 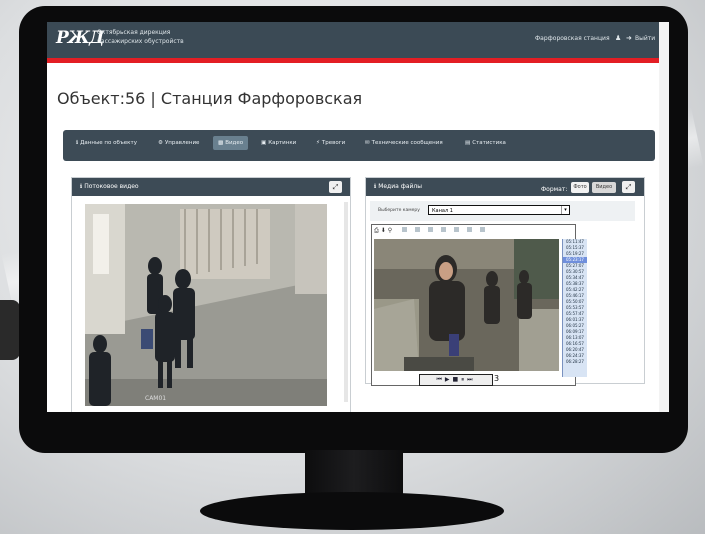 What do you see at coordinates (407, 143) in the screenshot?
I see `tab-label: Технические сообщения` at bounding box center [407, 143].